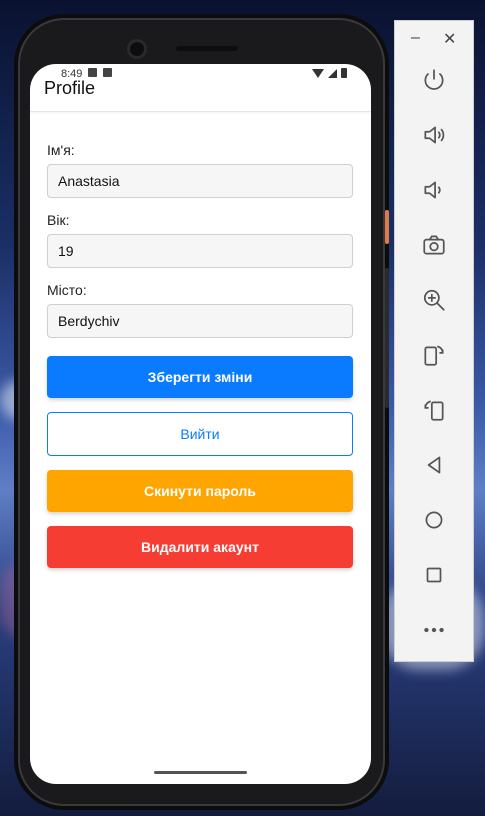 This screenshot has width=485, height=816. Describe the element at coordinates (434, 575) in the screenshot. I see `overview-icon` at that location.